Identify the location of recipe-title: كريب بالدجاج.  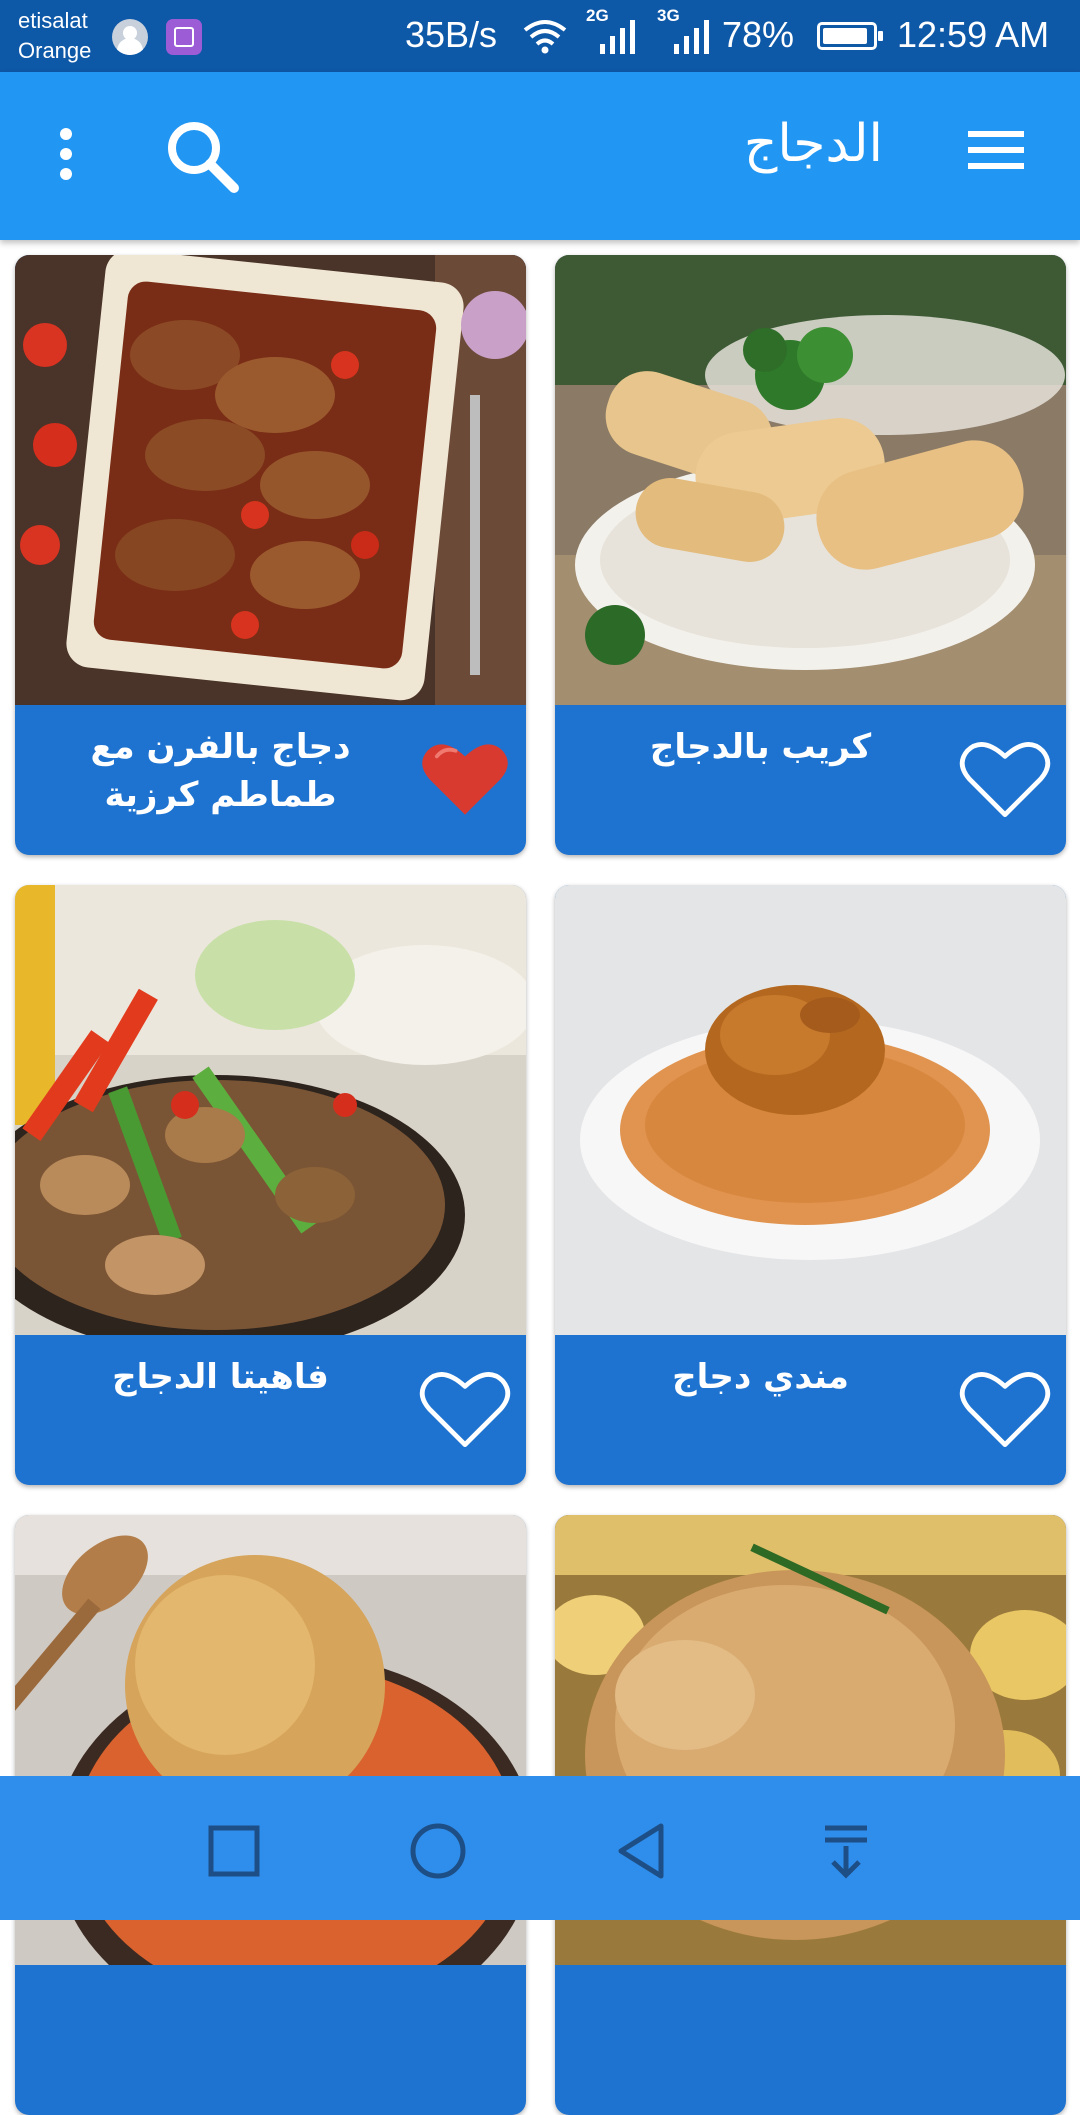
(760, 747).